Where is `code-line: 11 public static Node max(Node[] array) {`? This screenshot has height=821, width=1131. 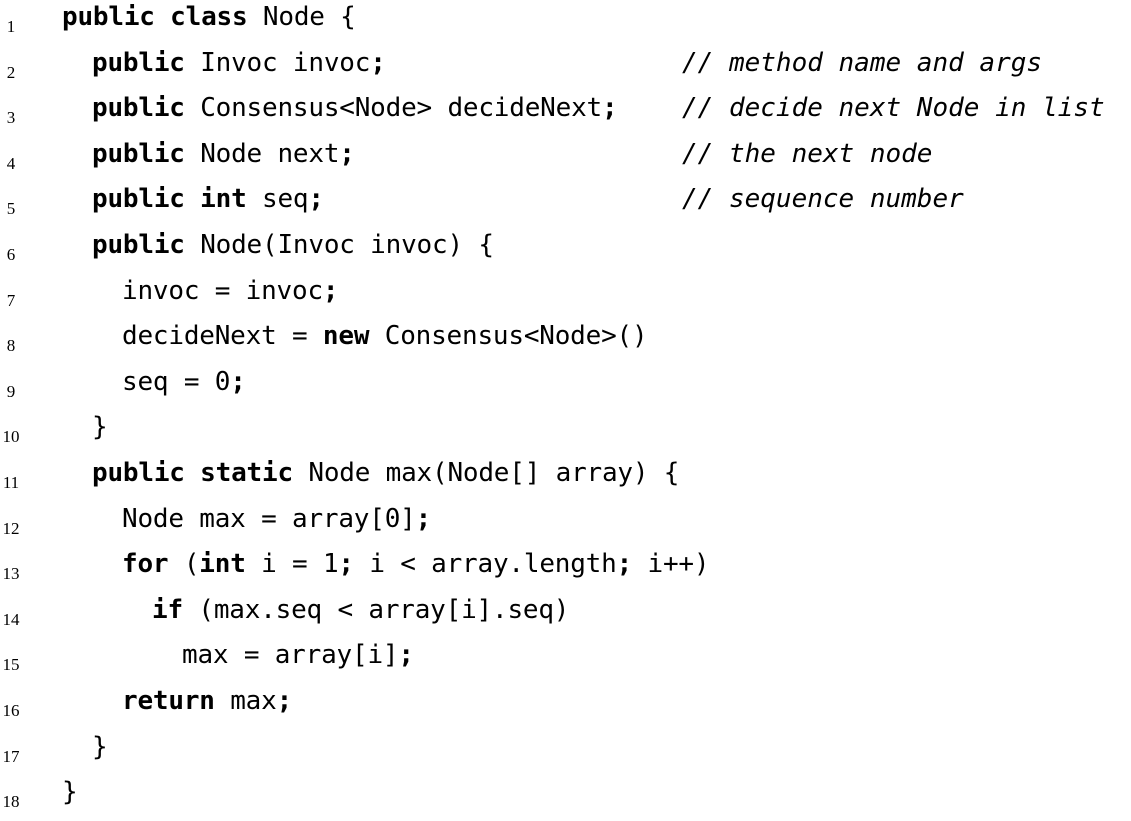 code-line: 11 public static Node max(Node[] array) { is located at coordinates (565, 479).